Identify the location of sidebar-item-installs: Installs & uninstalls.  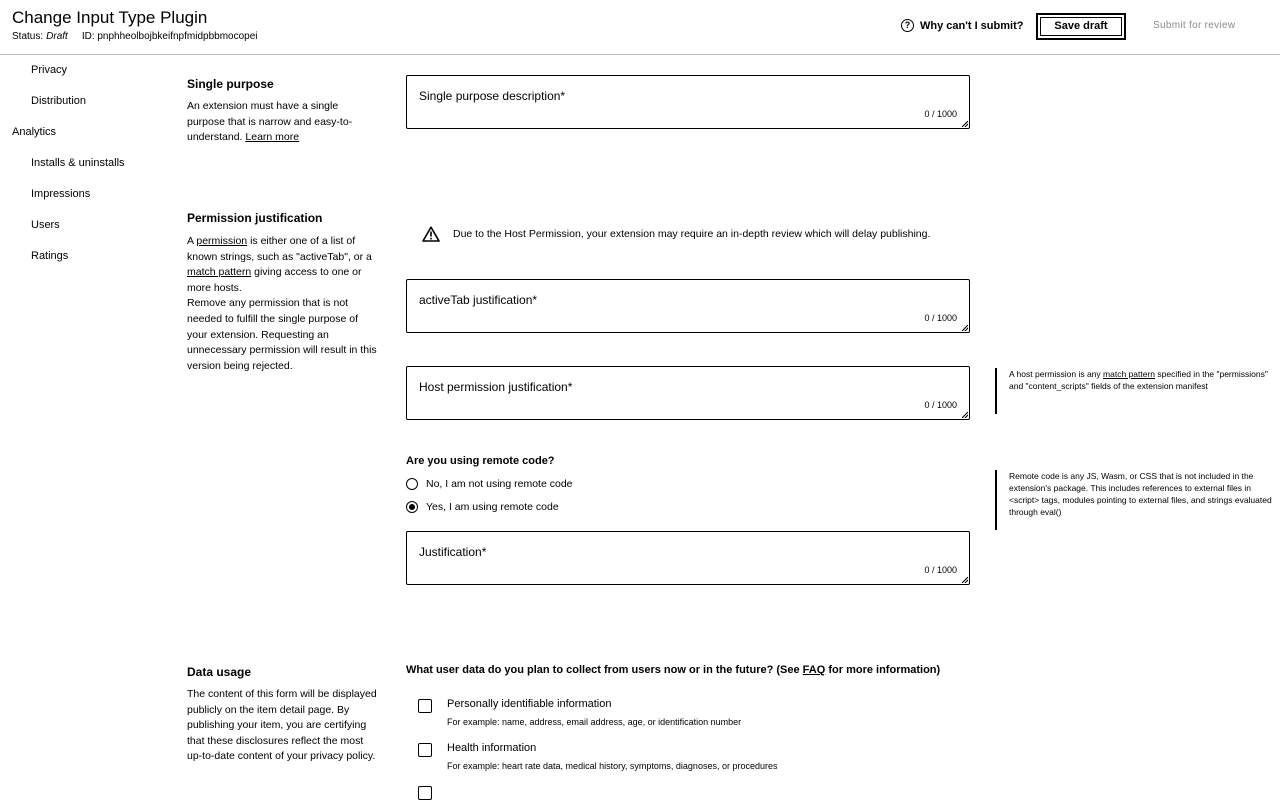
(78, 163).